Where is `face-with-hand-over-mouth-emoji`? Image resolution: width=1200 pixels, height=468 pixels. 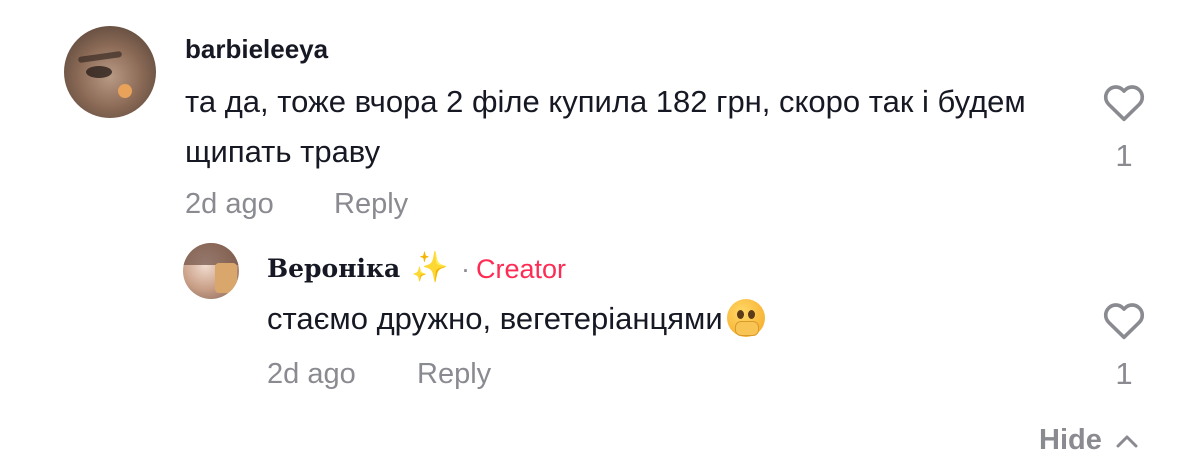 face-with-hand-over-mouth-emoji is located at coordinates (745, 318).